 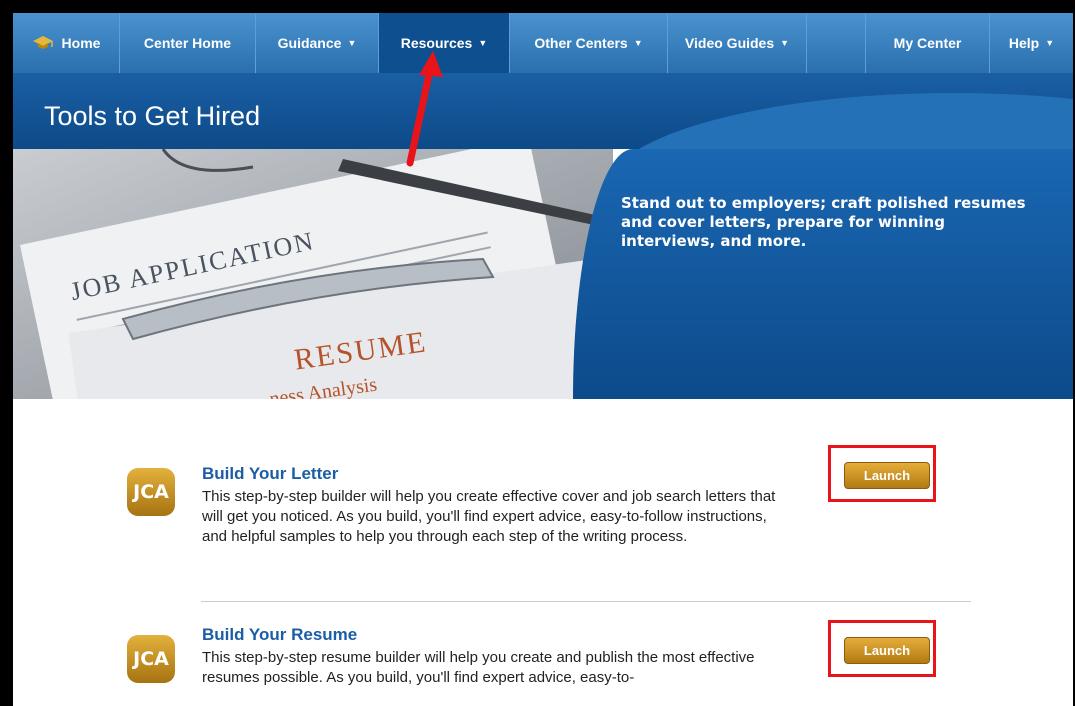 I want to click on tool-title: Build Your Resume, so click(x=279, y=635).